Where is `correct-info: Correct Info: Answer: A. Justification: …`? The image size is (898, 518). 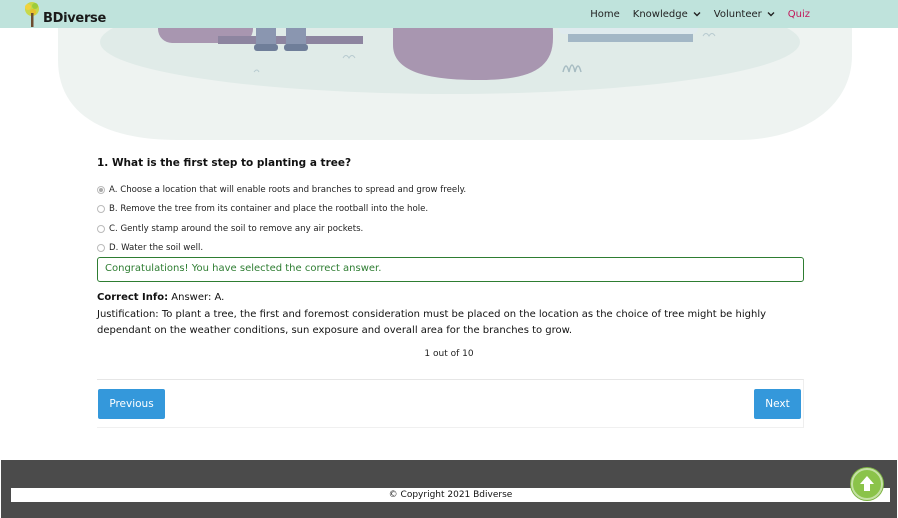
correct-info: Correct Info: Answer: A. Justification: … is located at coordinates (442, 315).